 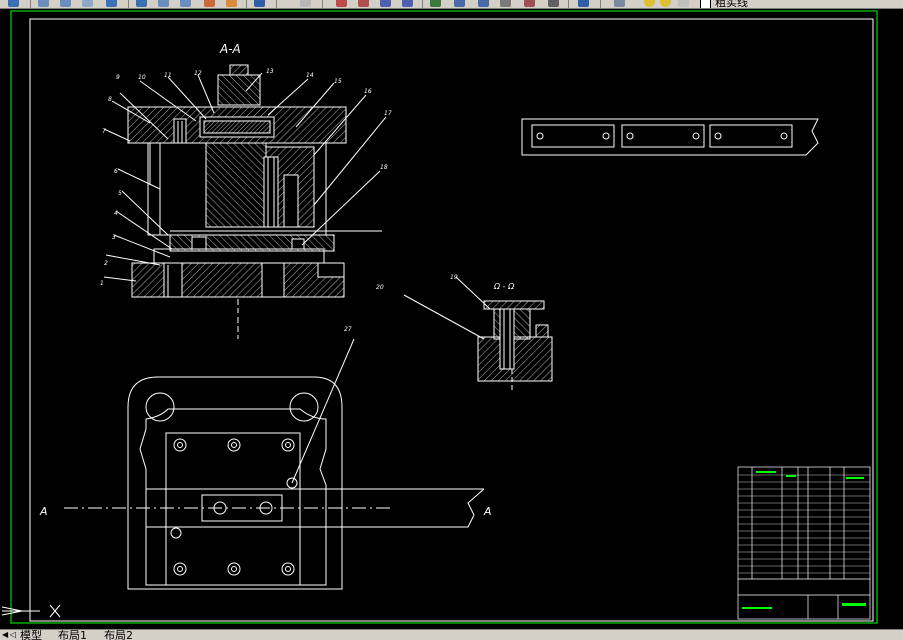 I want to click on title-block, so click(x=804, y=543).